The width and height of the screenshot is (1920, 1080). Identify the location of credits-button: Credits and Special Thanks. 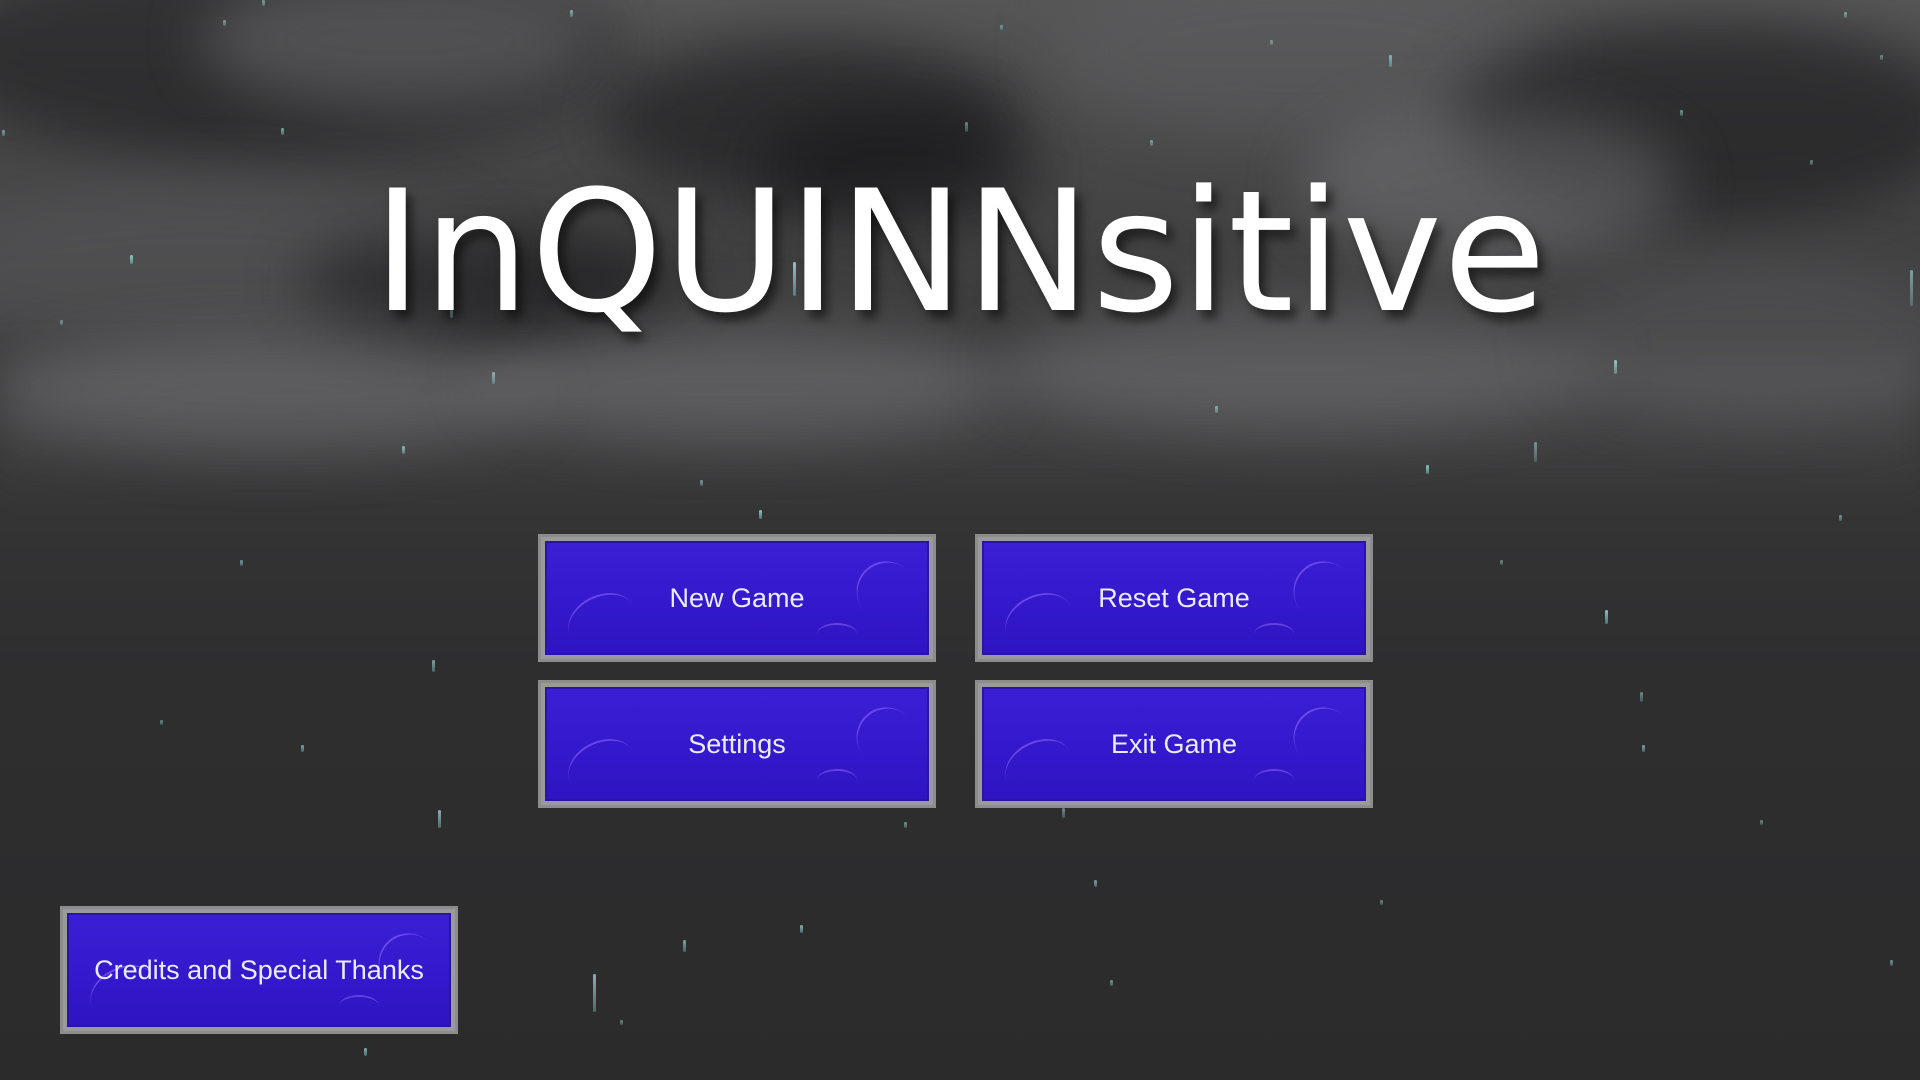
(259, 970).